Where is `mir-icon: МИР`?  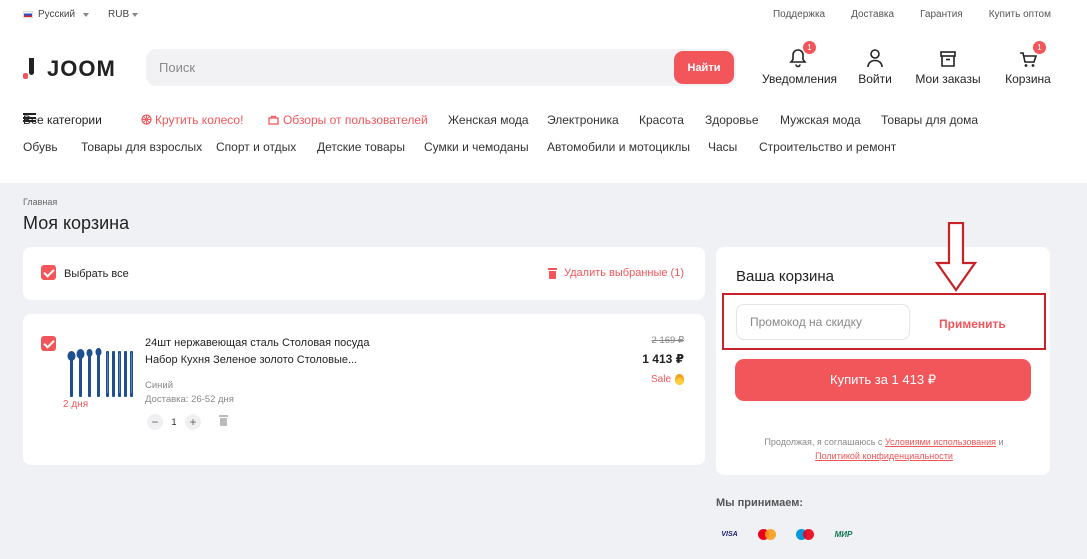 mir-icon: МИР is located at coordinates (843, 534).